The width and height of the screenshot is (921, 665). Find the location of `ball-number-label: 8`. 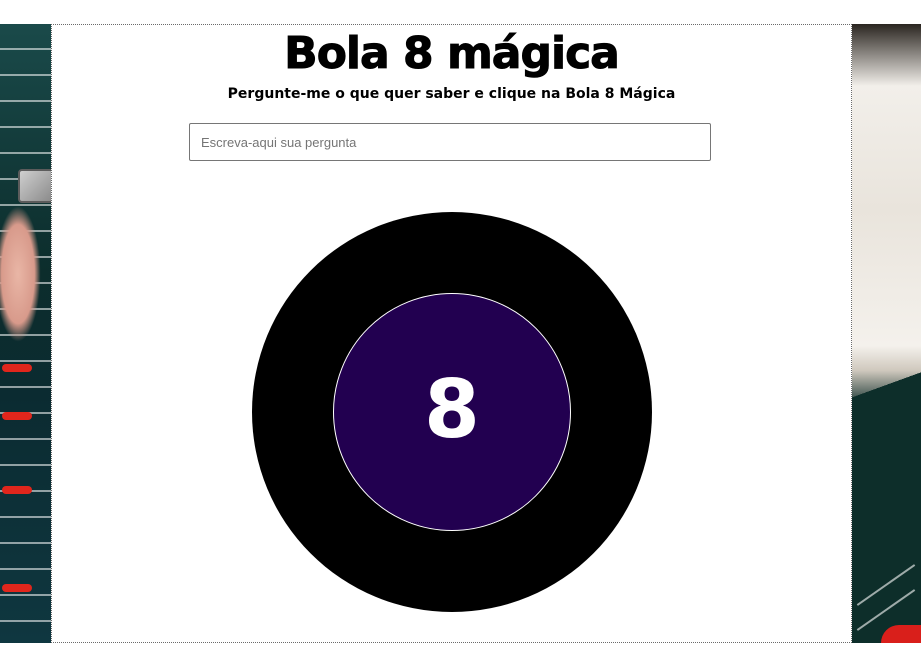

ball-number-label: 8 is located at coordinates (452, 409).